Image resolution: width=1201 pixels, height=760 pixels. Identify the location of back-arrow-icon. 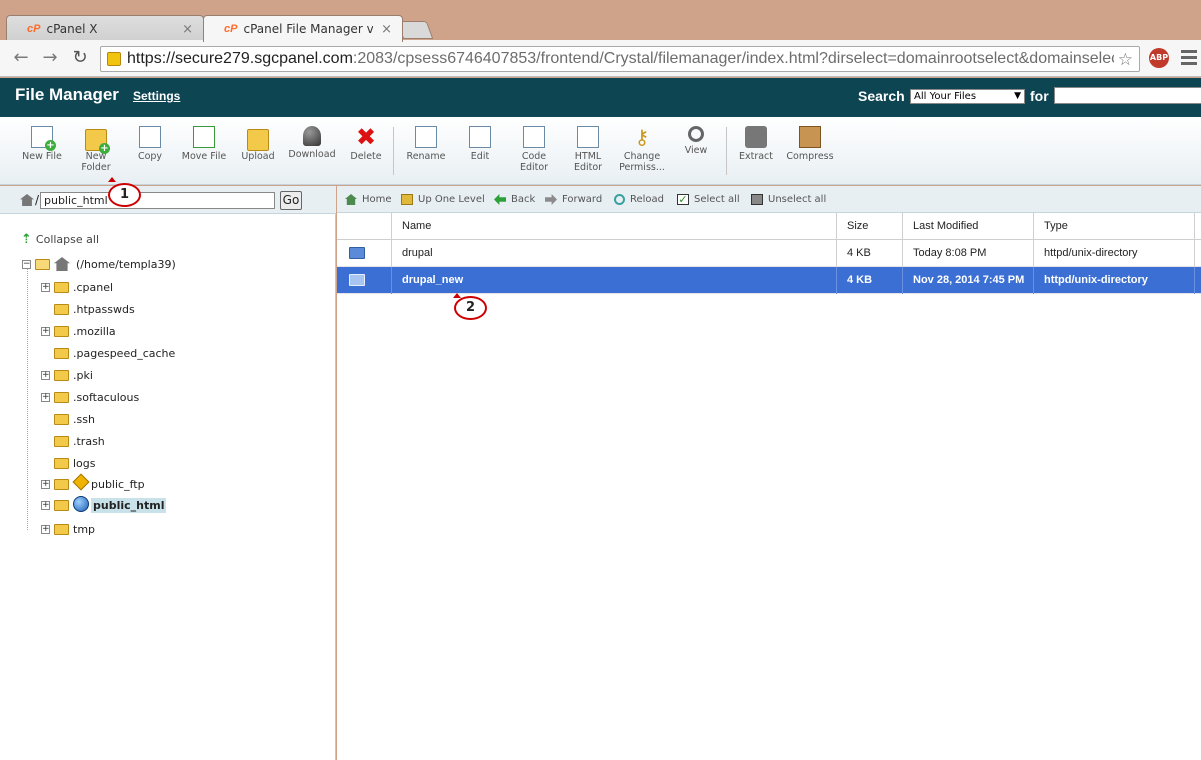
(500, 199).